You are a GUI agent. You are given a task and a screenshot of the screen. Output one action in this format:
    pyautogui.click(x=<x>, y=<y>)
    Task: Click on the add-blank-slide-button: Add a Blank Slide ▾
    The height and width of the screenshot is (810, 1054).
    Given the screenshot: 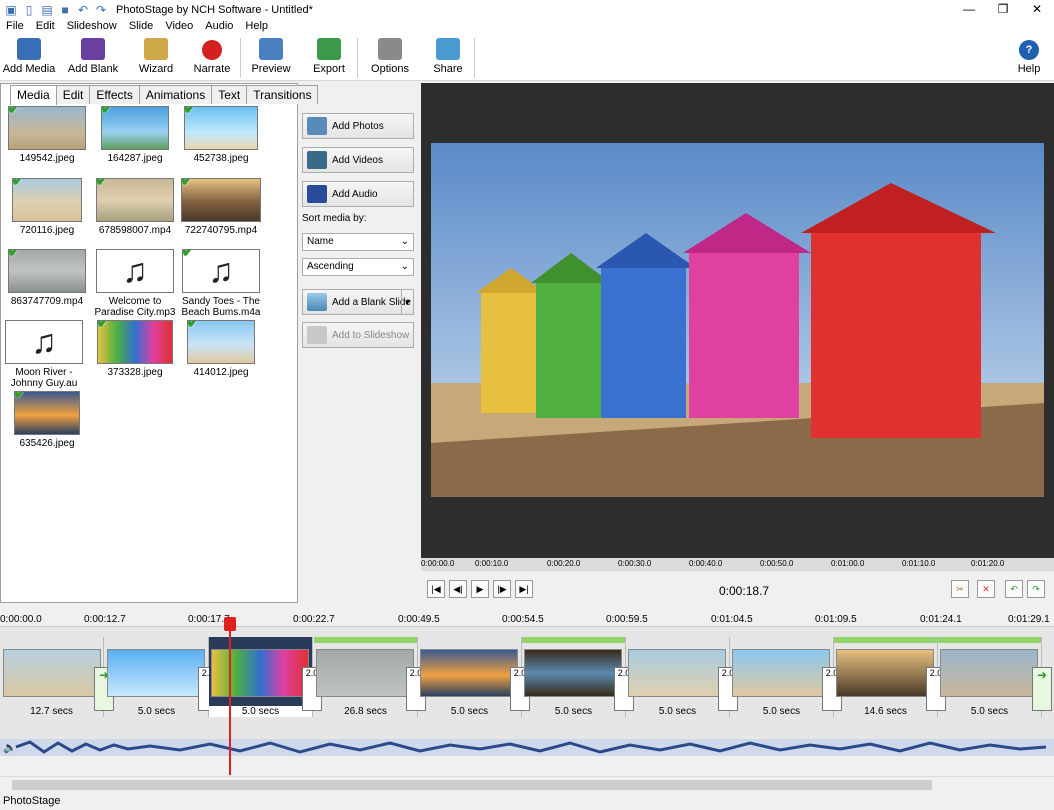 What is the action you would take?
    pyautogui.click(x=358, y=302)
    